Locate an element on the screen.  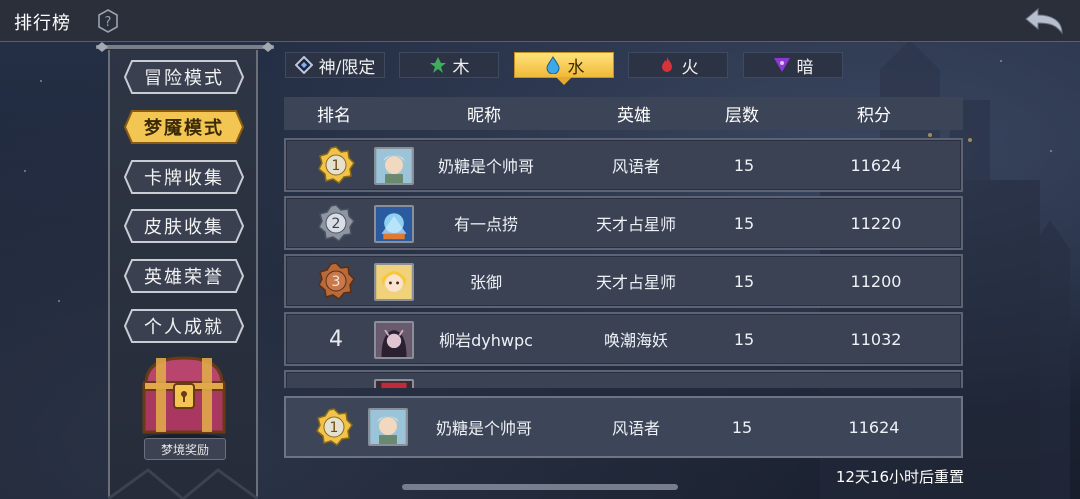
dream-reward-label: 梦境奖励 is located at coordinates (185, 449).